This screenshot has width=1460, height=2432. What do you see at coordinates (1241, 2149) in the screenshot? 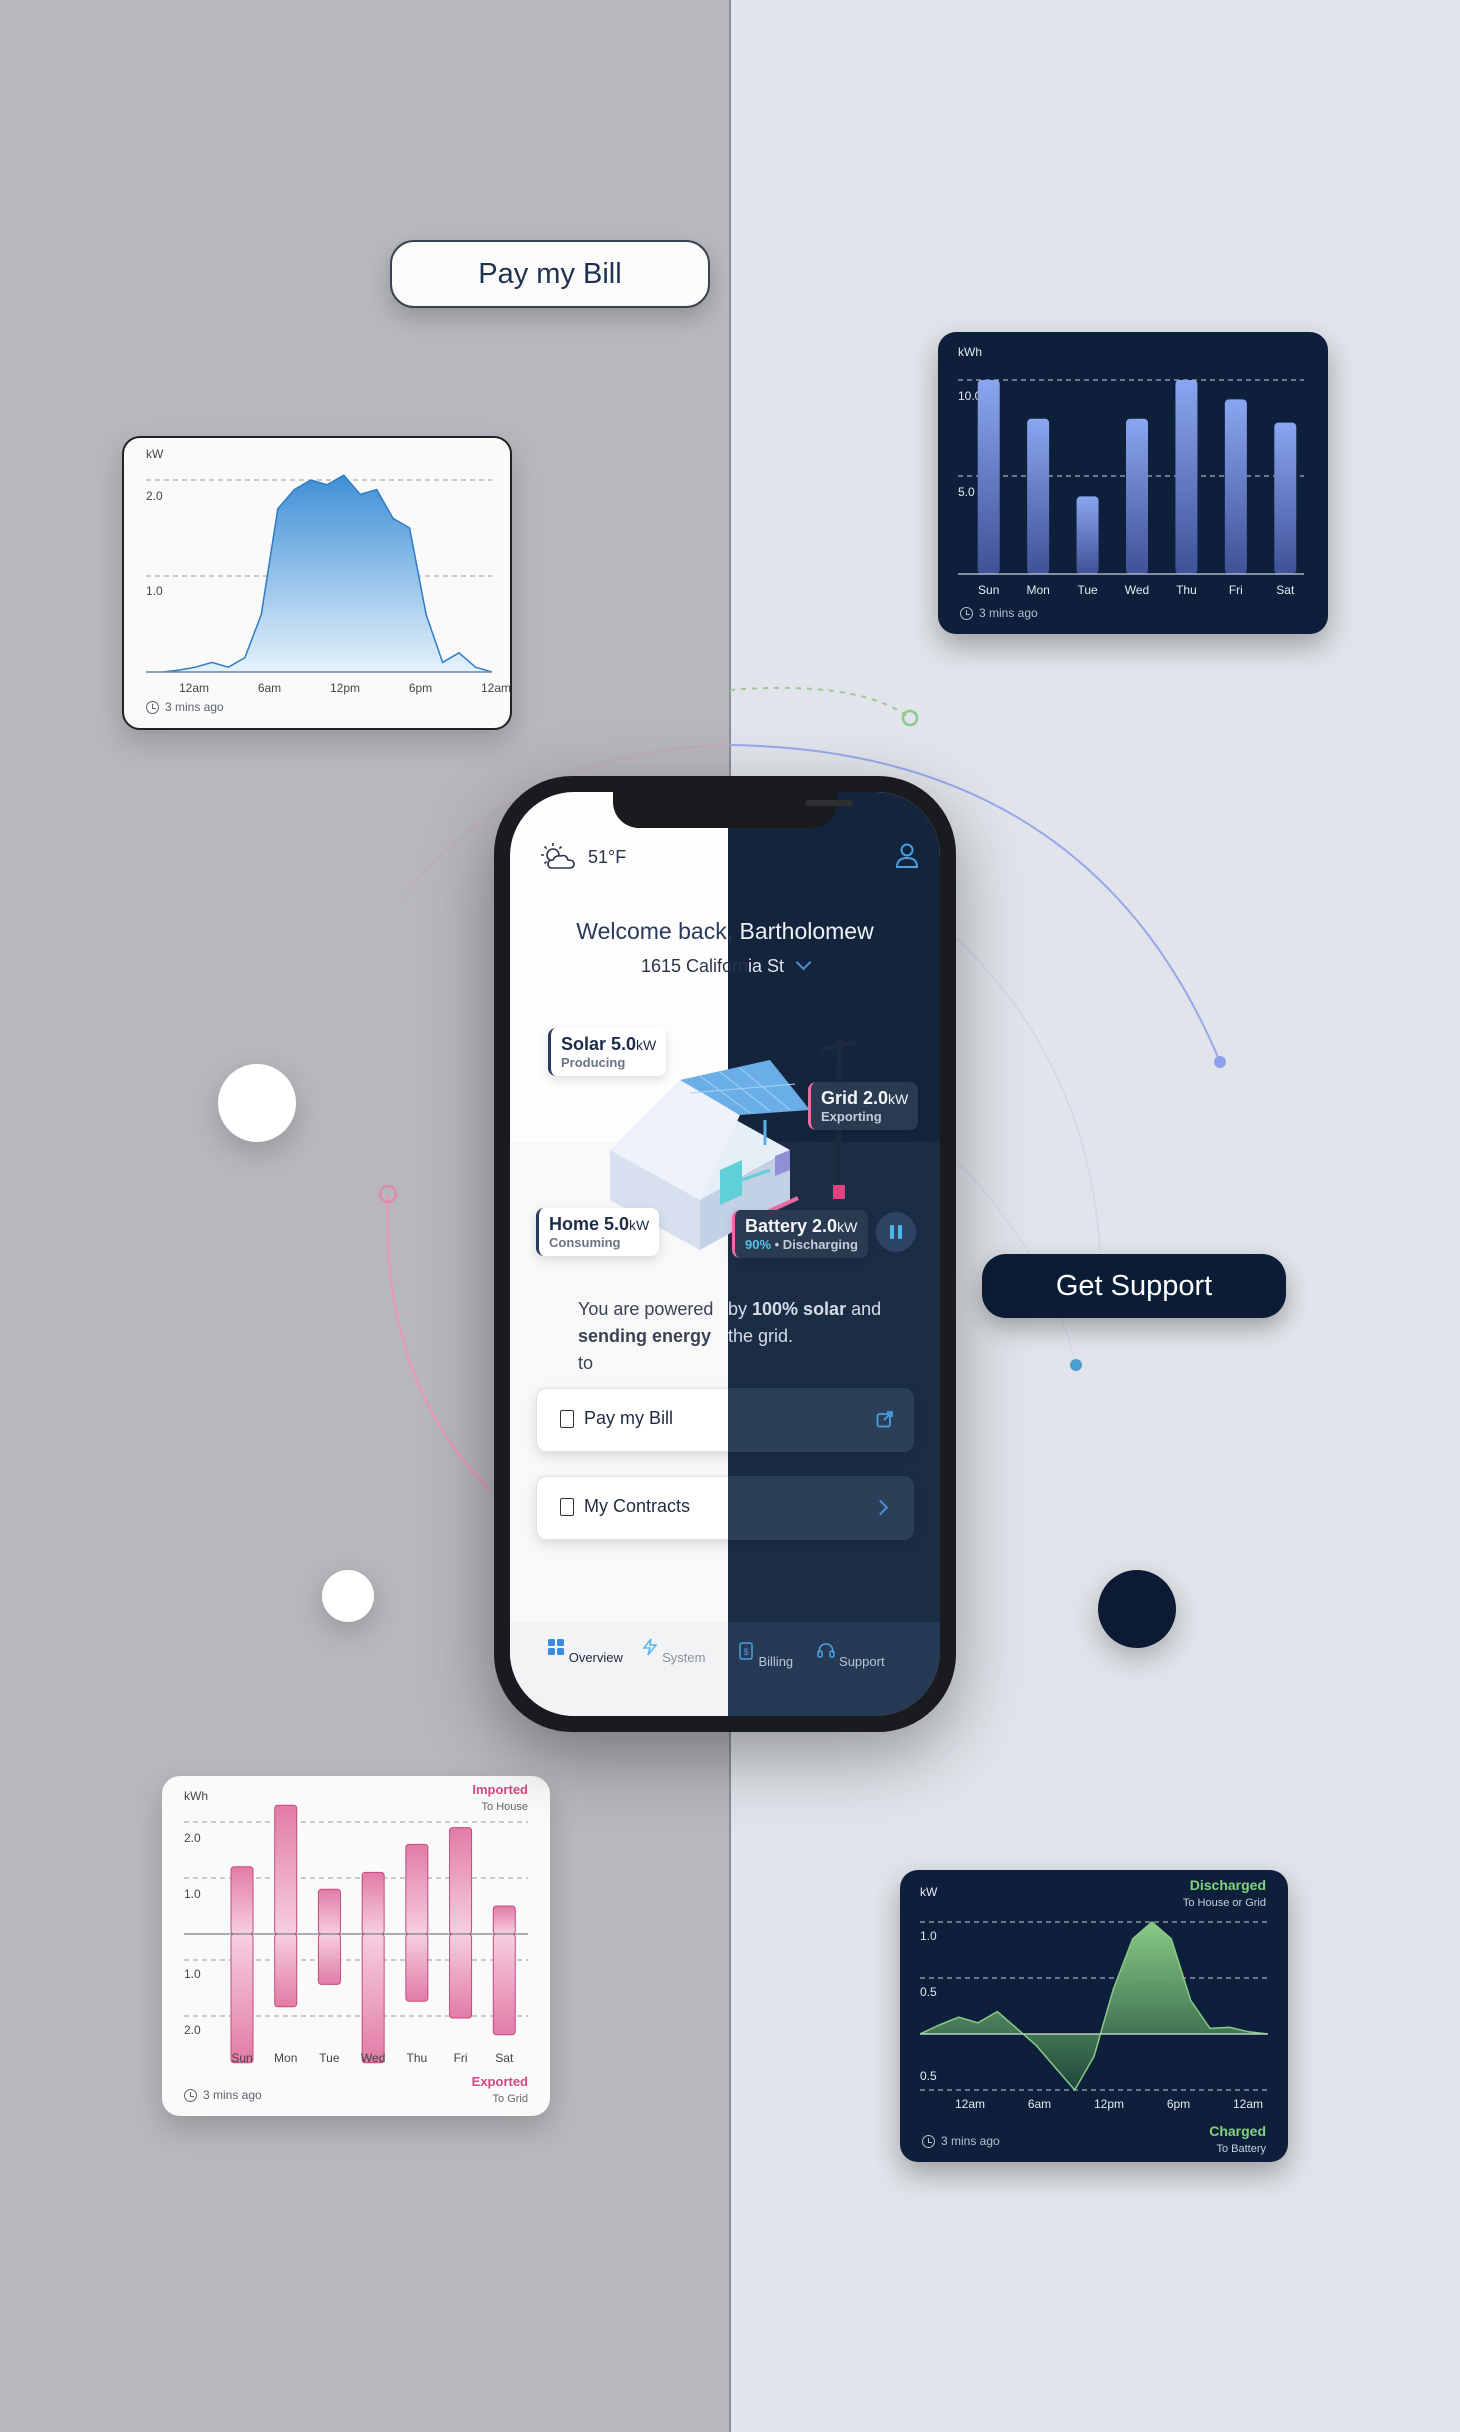
I see `charged-sub: To Battery` at bounding box center [1241, 2149].